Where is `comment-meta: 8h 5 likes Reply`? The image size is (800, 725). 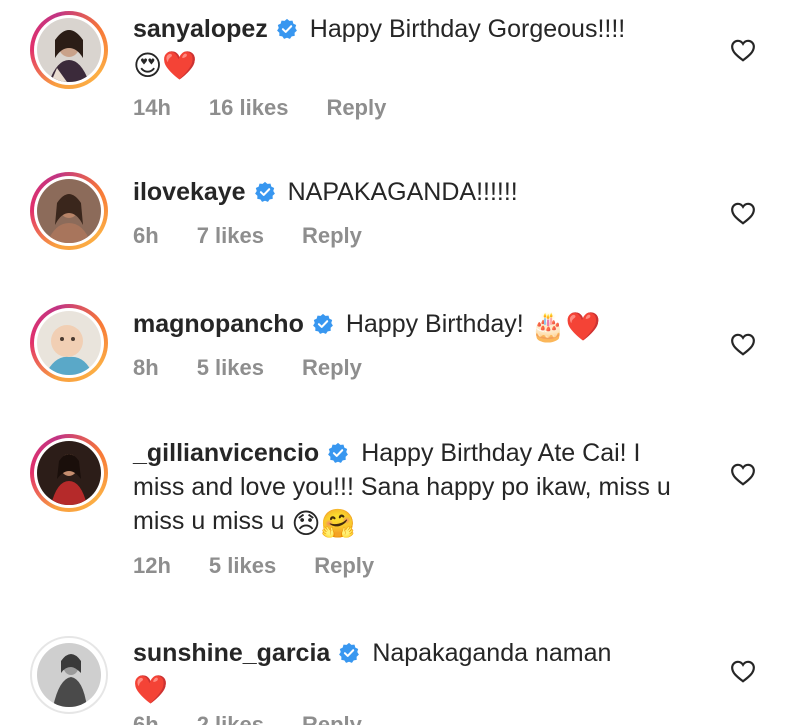
comment-meta: 8h 5 likes Reply is located at coordinates (247, 368).